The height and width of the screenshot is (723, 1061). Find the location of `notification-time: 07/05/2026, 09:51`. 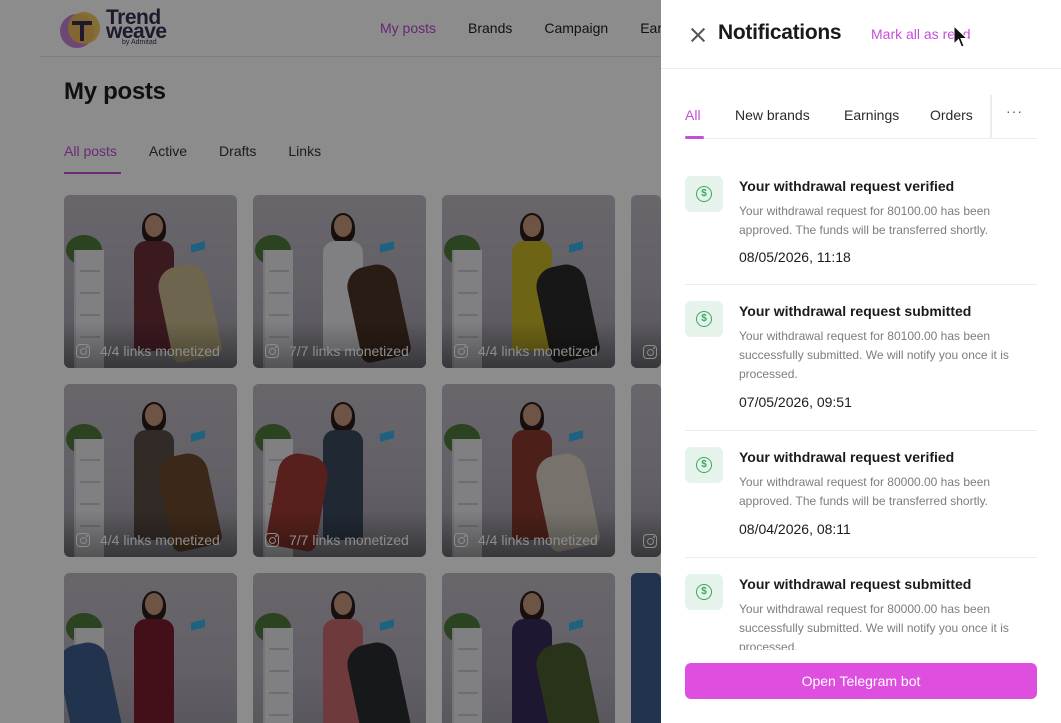

notification-time: 07/05/2026, 09:51 is located at coordinates (795, 402).